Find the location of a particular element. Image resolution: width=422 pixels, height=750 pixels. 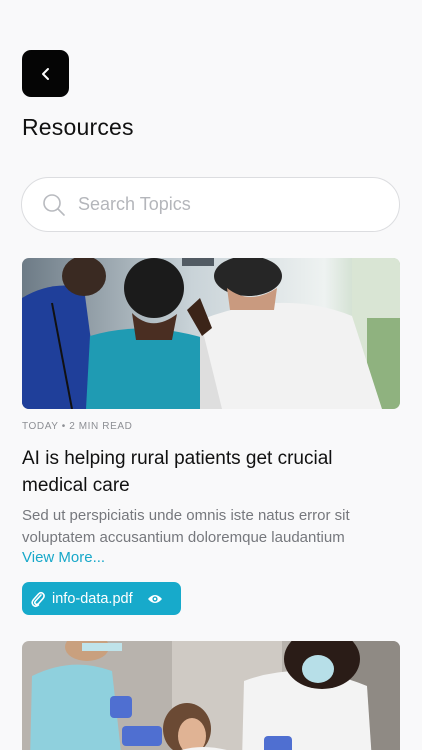

page-title: Resources is located at coordinates (78, 127).